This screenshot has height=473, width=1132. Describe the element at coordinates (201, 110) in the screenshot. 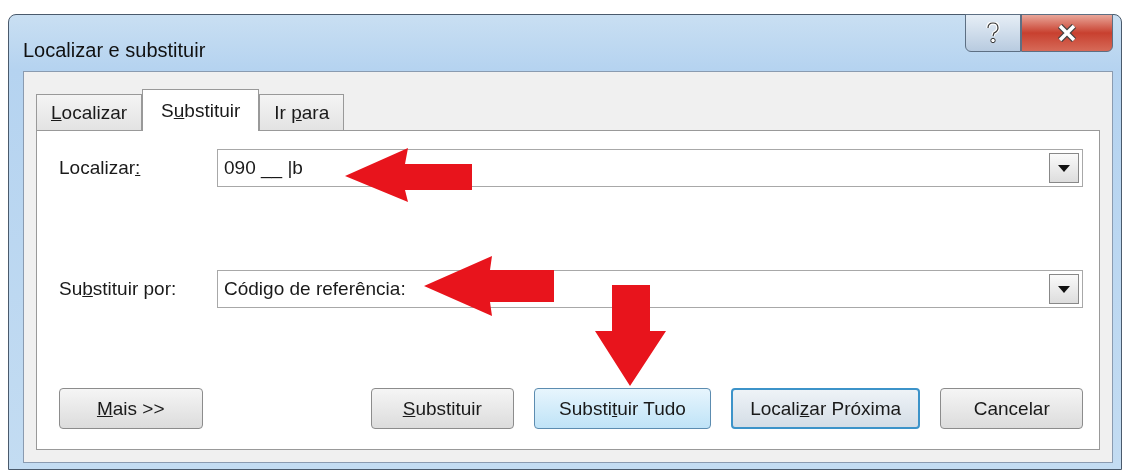

I see `tab: Substituir` at that location.